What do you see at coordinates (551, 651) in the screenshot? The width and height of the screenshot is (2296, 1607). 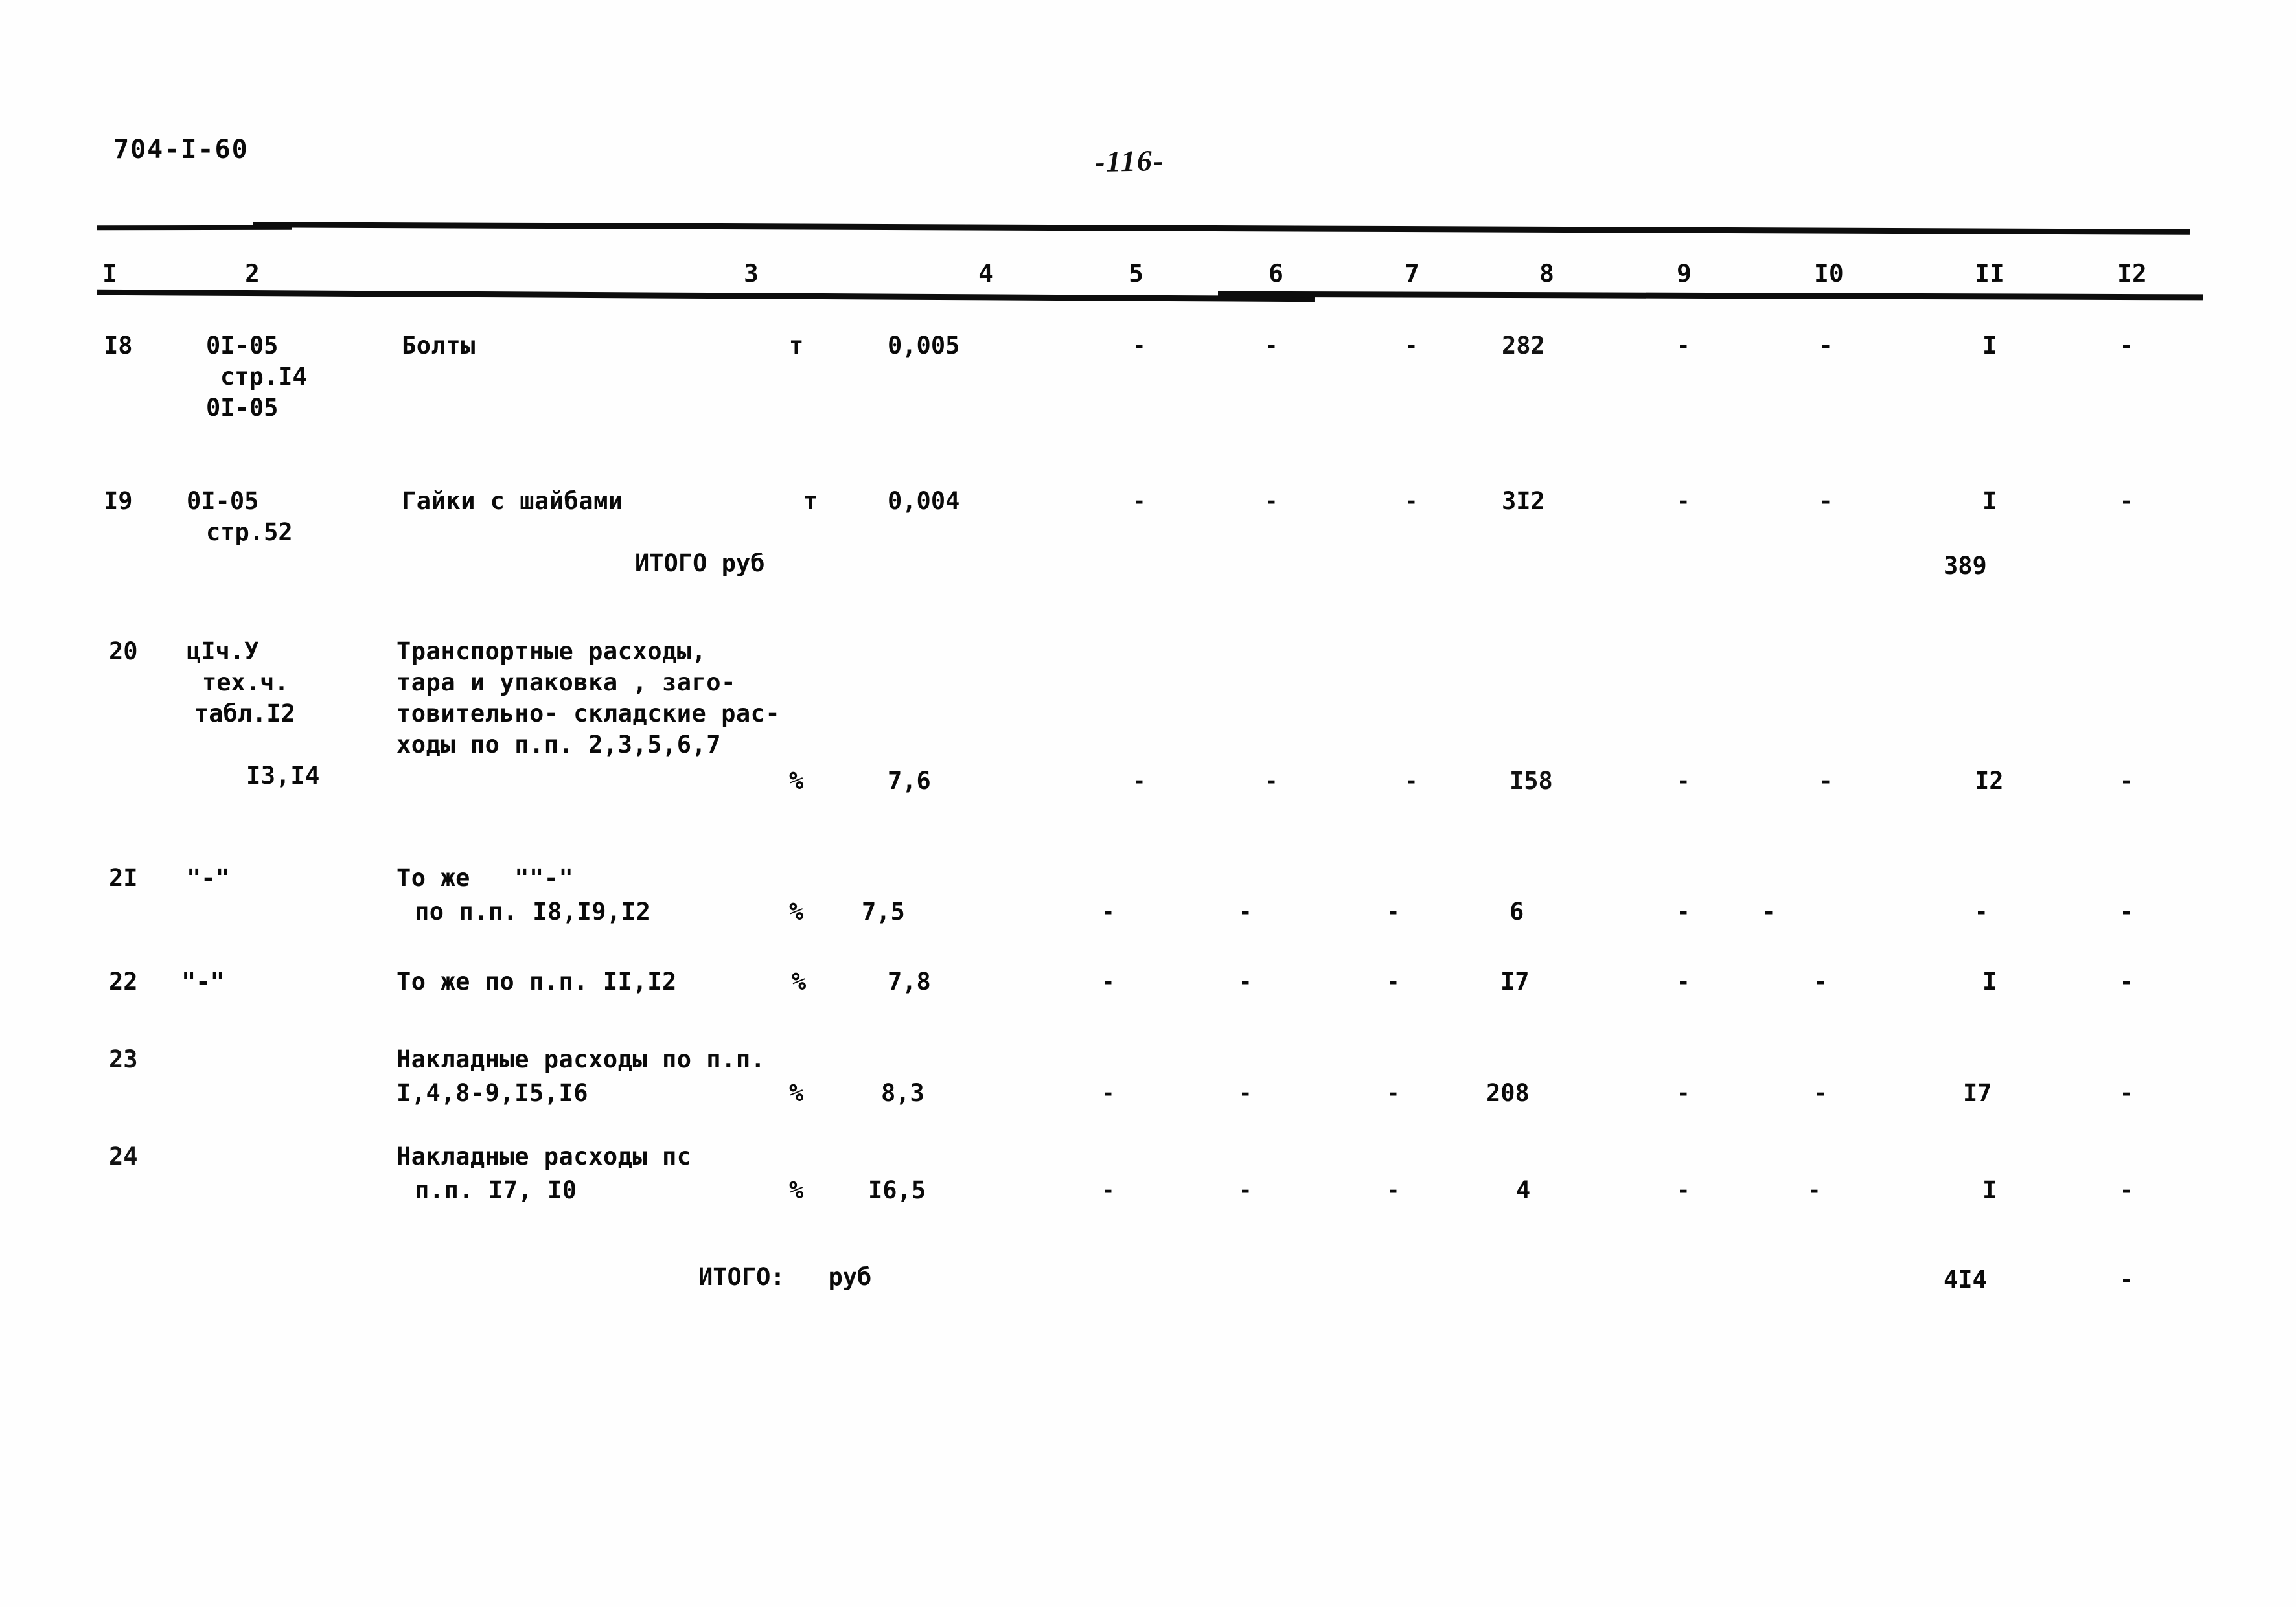 I see `row-description: Транспортные расходы,` at bounding box center [551, 651].